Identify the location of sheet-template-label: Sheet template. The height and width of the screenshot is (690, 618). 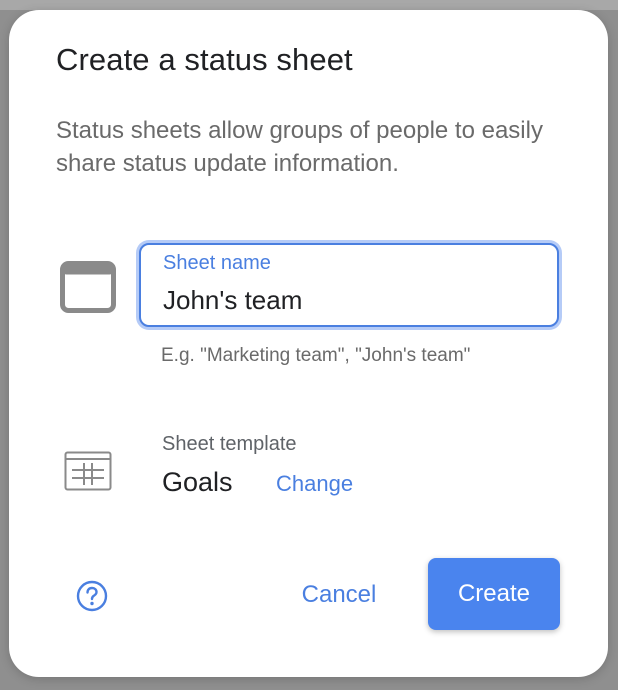
(229, 444).